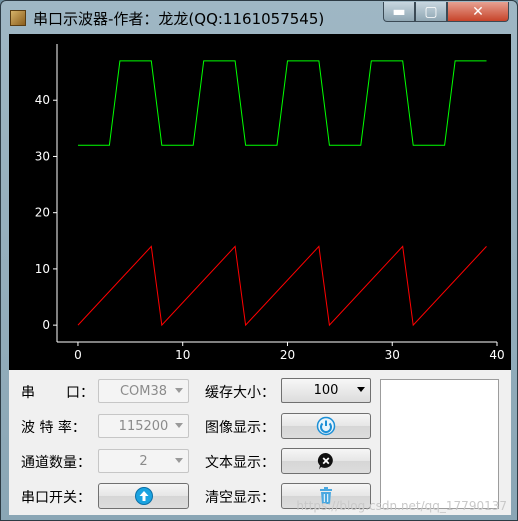  What do you see at coordinates (56, 463) in the screenshot?
I see `channels-label: 通道数量：` at bounding box center [56, 463].